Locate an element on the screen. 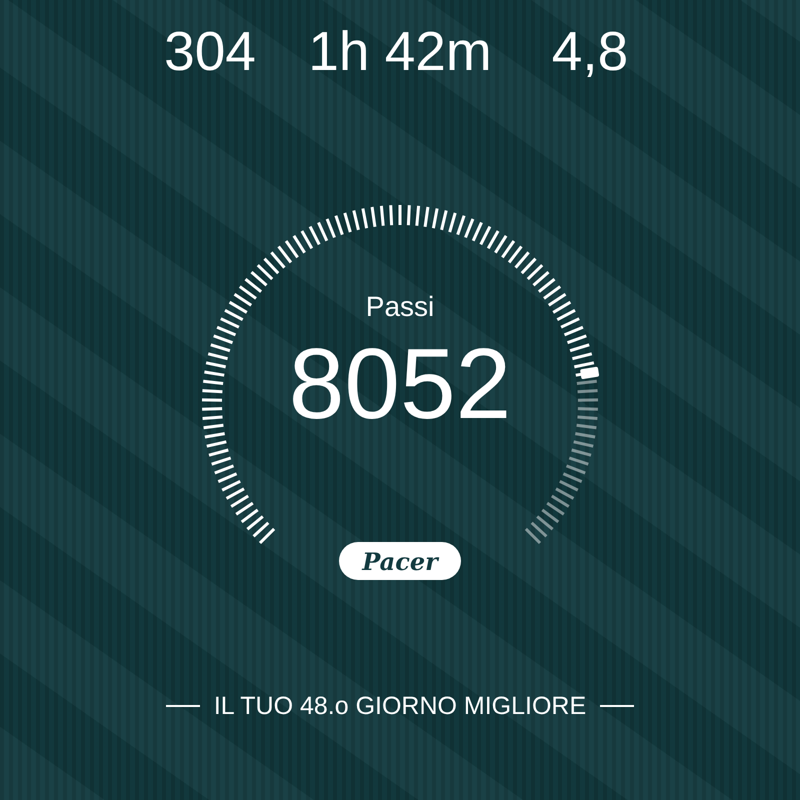  brand-logo: Pacer is located at coordinates (400, 561).